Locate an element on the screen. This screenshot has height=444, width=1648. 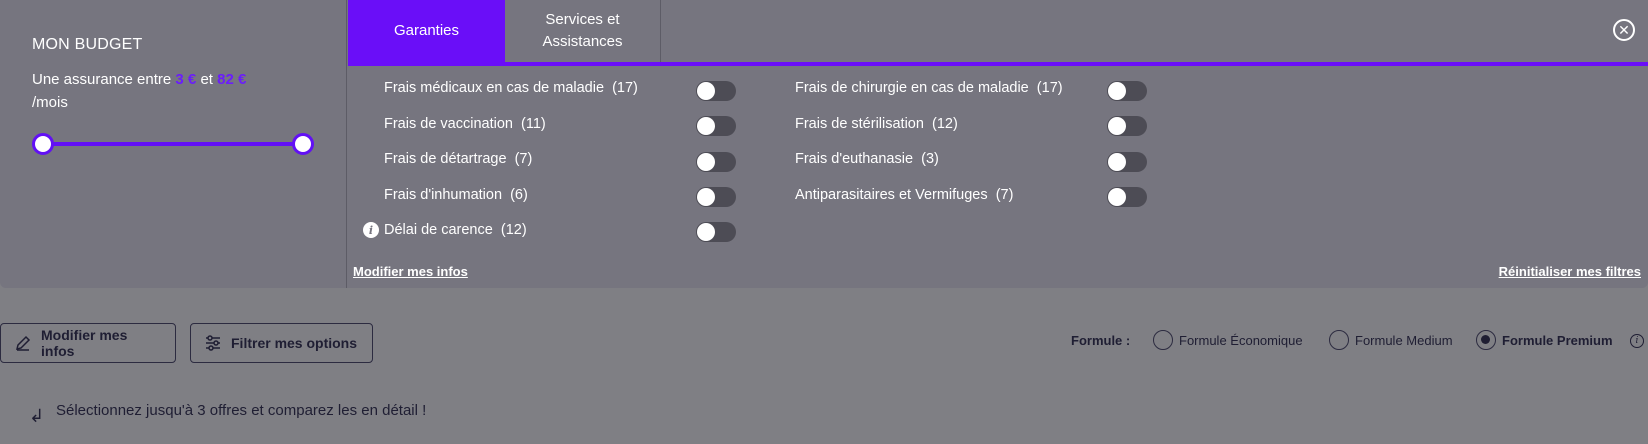
filter-frais-medicaux: Frais médicaux en cas de maladie (17) is located at coordinates (511, 88).